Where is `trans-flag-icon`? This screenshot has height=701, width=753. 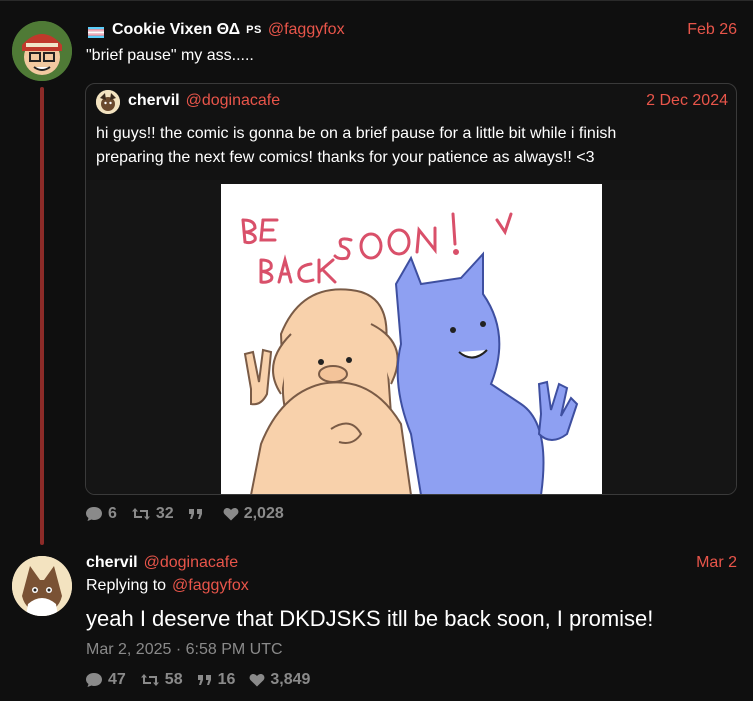
trans-flag-icon is located at coordinates (96, 31).